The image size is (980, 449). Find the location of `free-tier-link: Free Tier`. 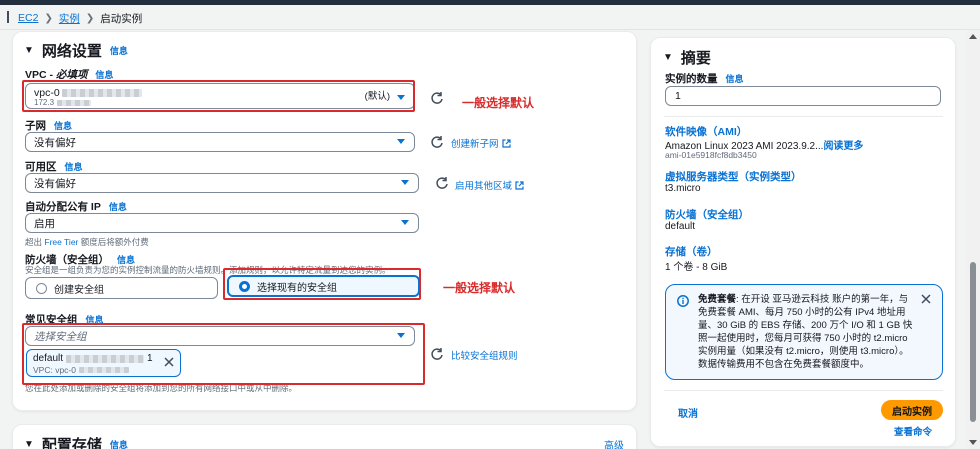

free-tier-link: Free Tier is located at coordinates (61, 242).